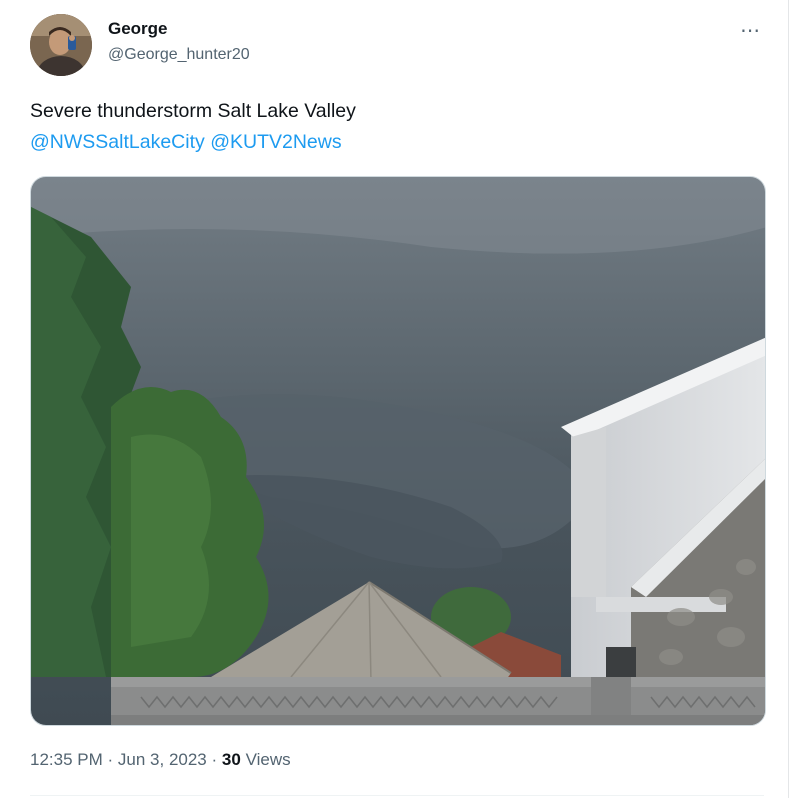 This screenshot has height=798, width=800. I want to click on divider, so click(397, 795).